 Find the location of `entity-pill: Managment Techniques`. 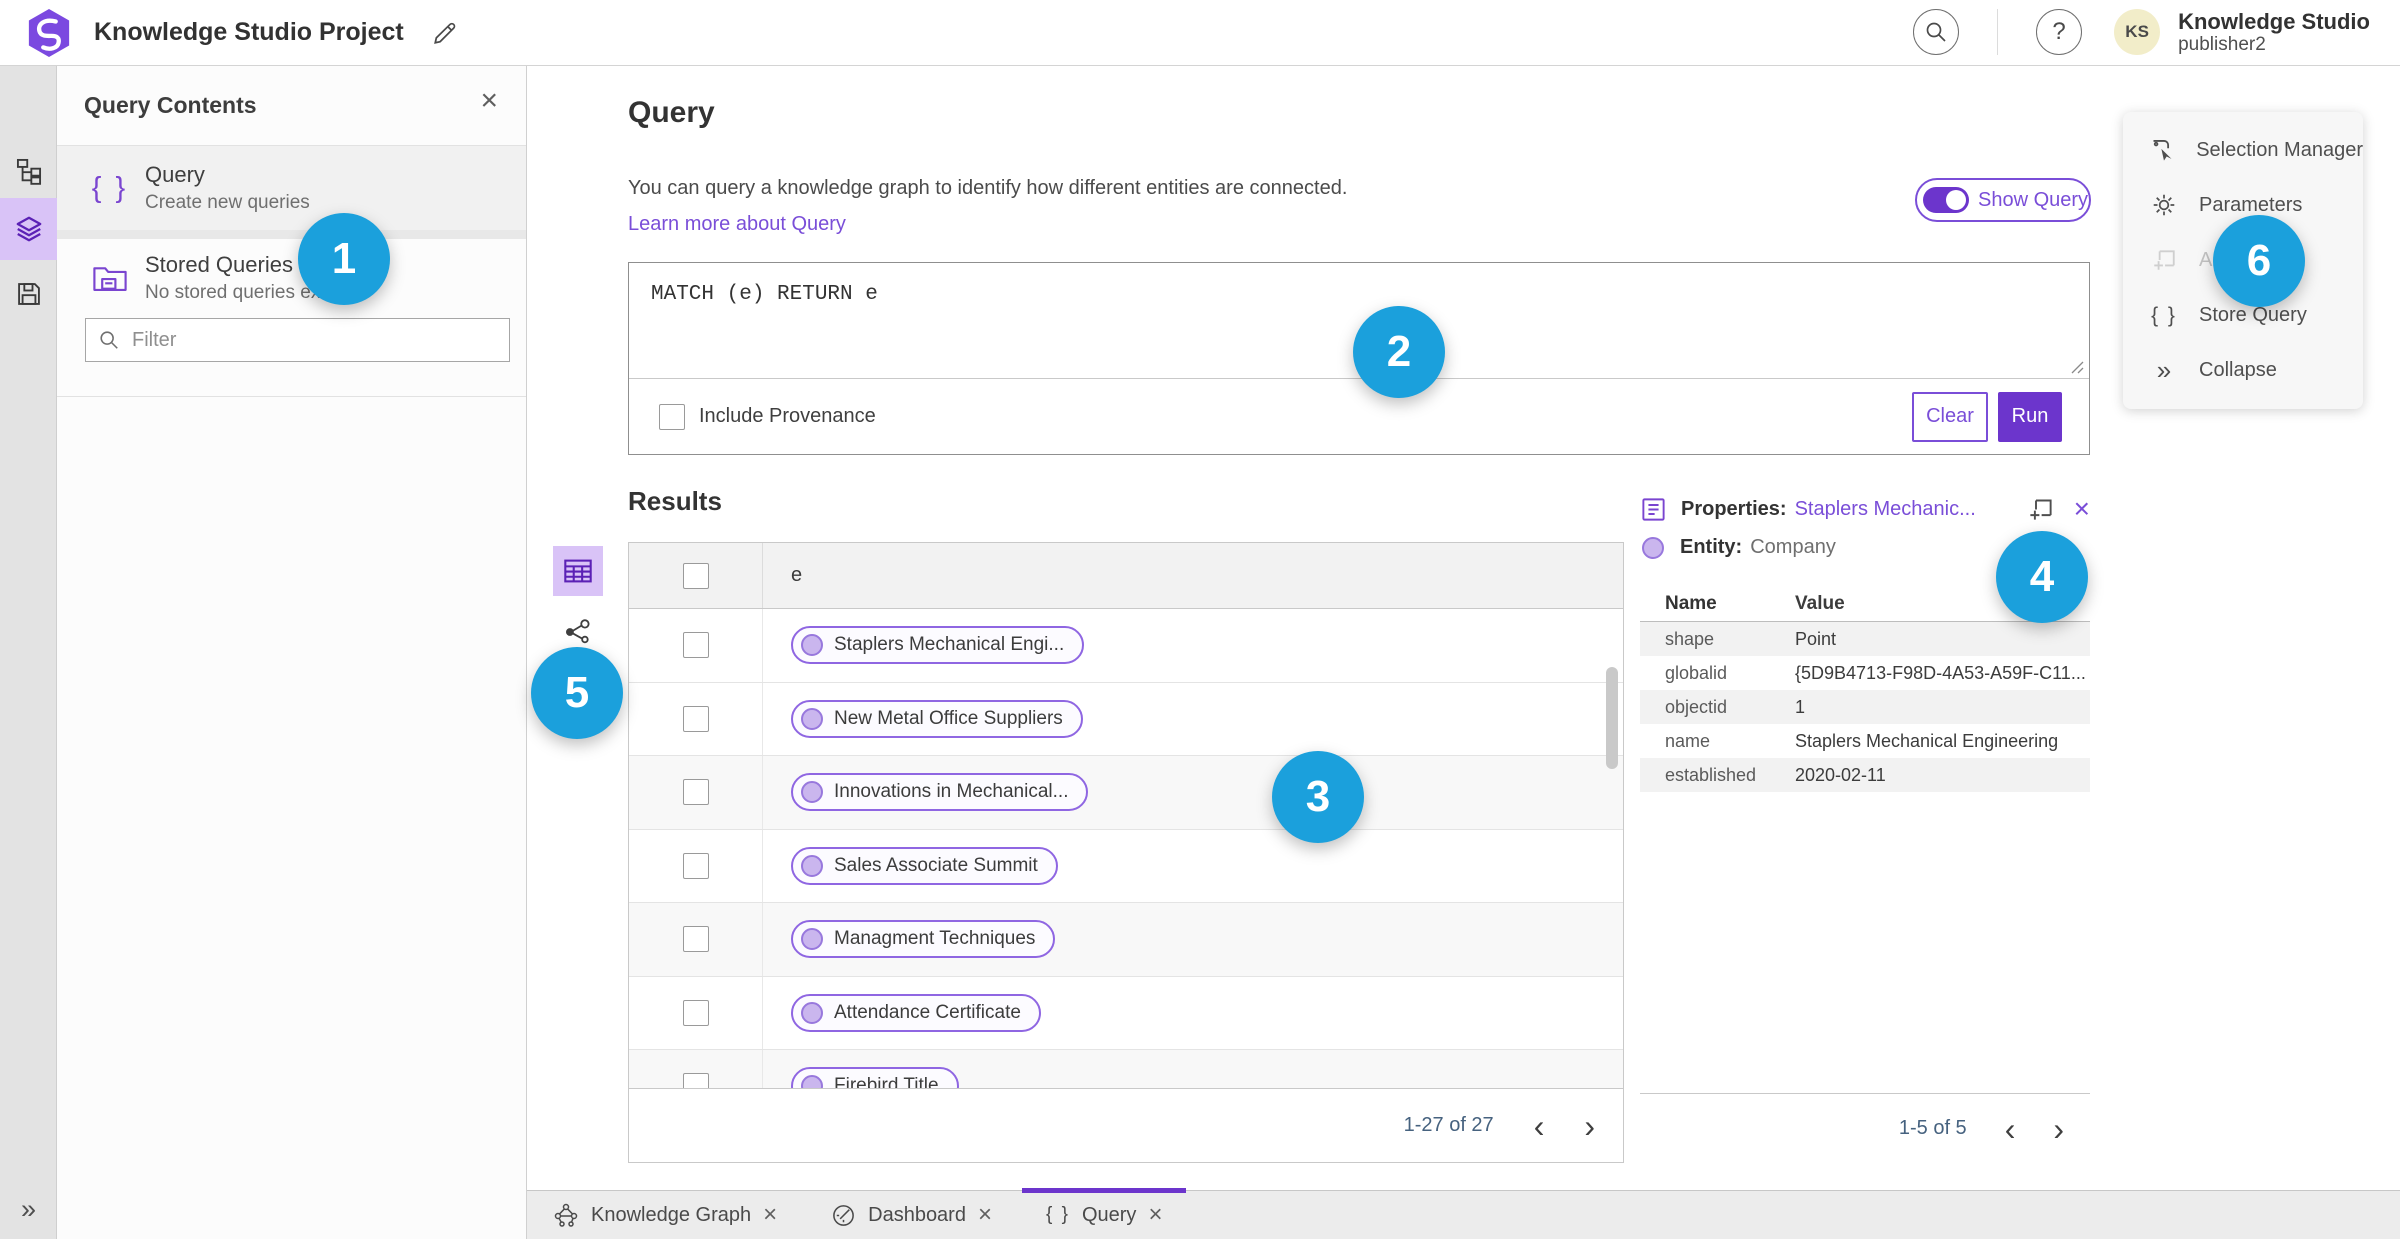

entity-pill: Managment Techniques is located at coordinates (923, 939).